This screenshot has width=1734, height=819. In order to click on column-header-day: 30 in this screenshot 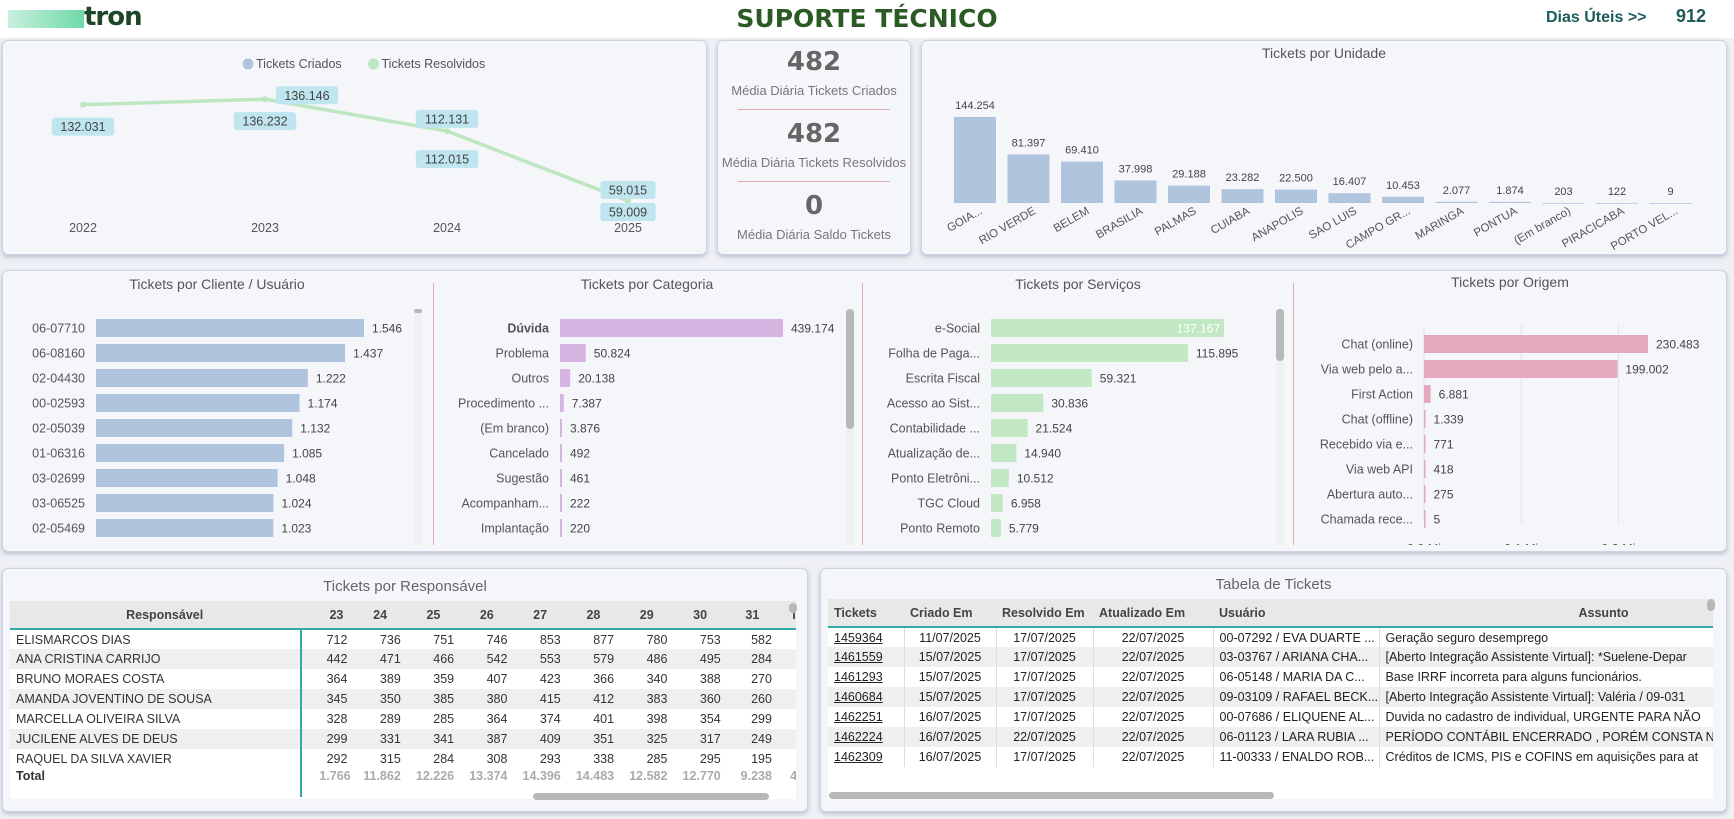, I will do `click(700, 615)`.